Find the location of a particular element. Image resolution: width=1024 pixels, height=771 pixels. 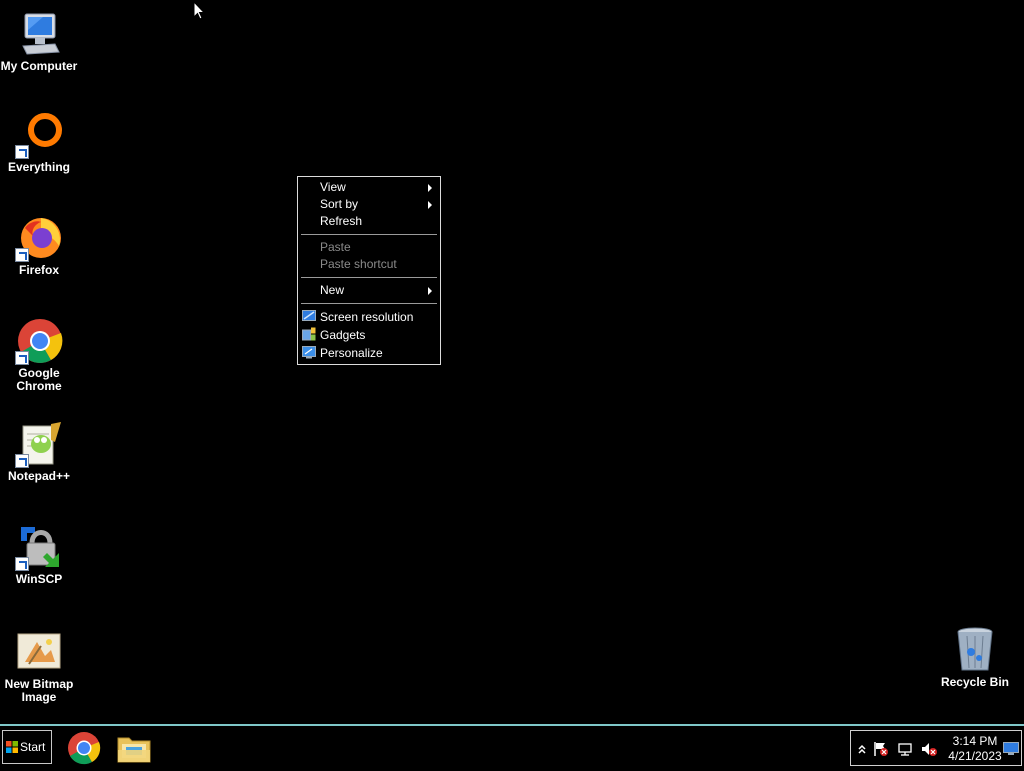

taskbar-app-file-explorer is located at coordinates (134, 748).